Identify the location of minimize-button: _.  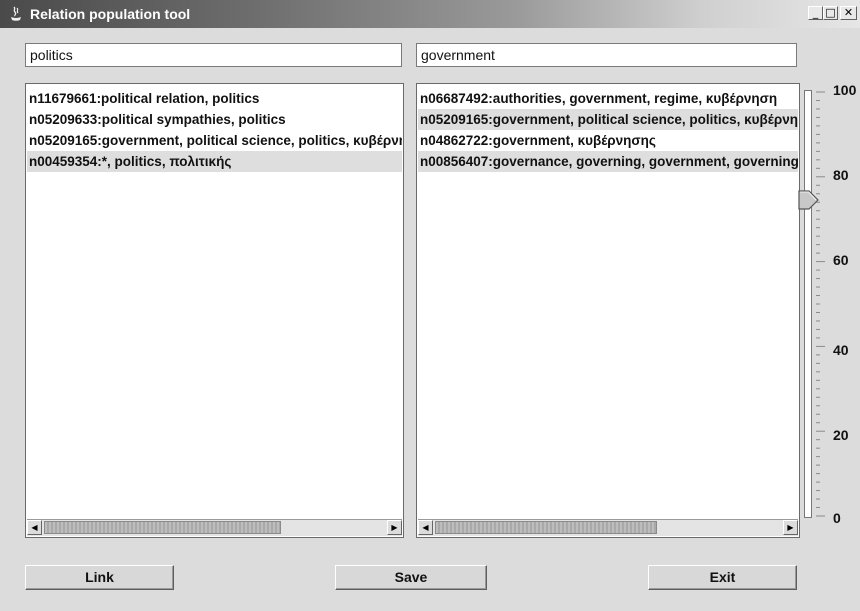
(815, 13).